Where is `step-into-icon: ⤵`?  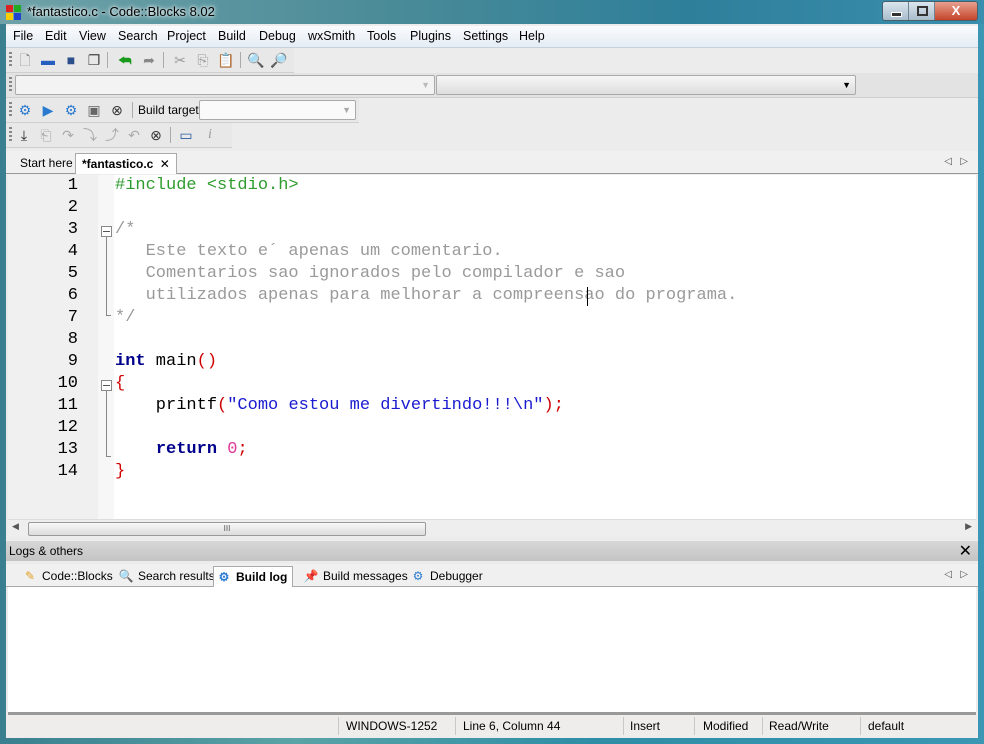
step-into-icon: ⤵ is located at coordinates (90, 135).